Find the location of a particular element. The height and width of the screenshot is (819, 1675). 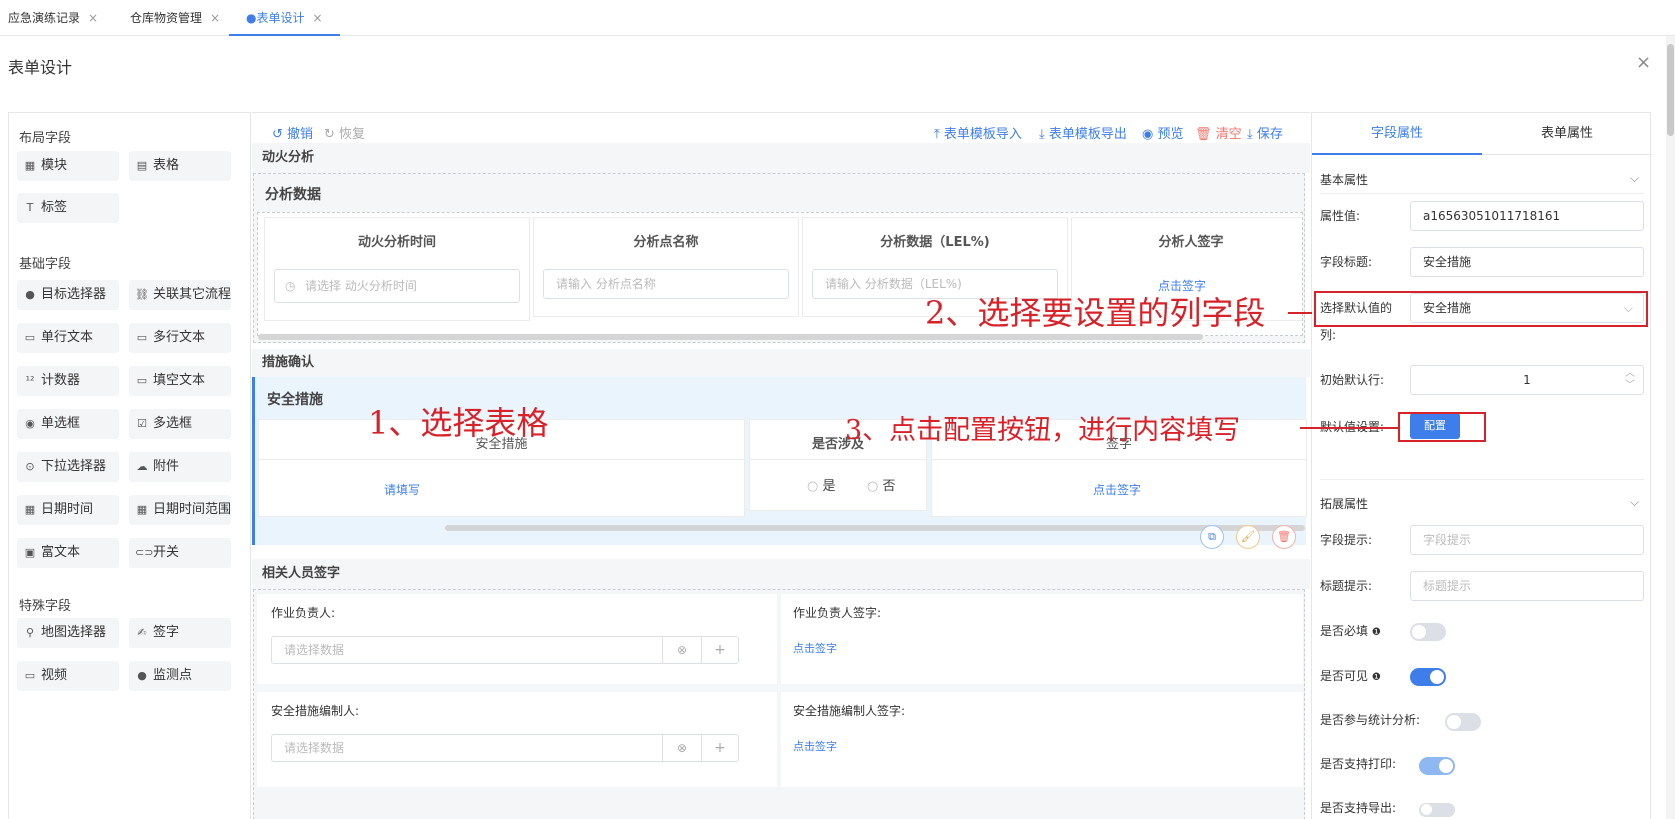

palette-item-datetime-range: ▦ 日期时间范围 is located at coordinates (180, 510).